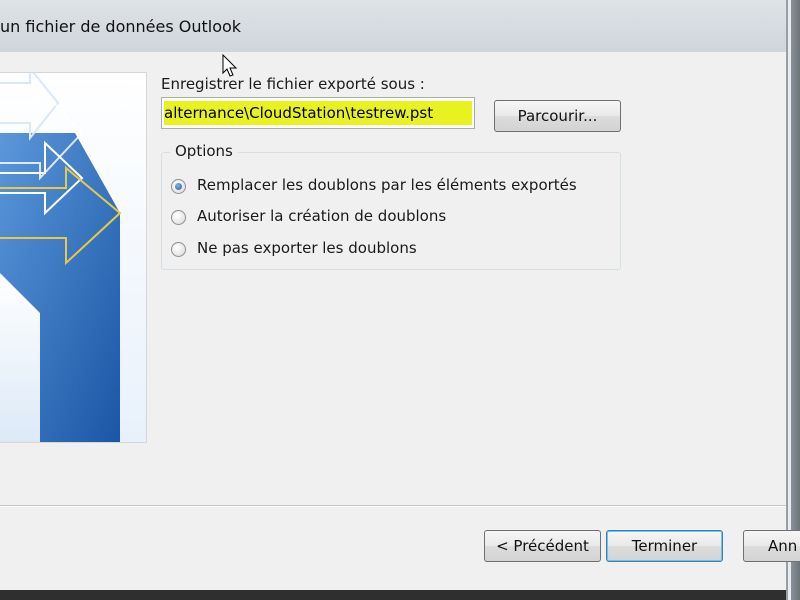  Describe the element at coordinates (293, 84) in the screenshot. I see `save-as-label: Enregistrer le fichier exporté sous :` at that location.